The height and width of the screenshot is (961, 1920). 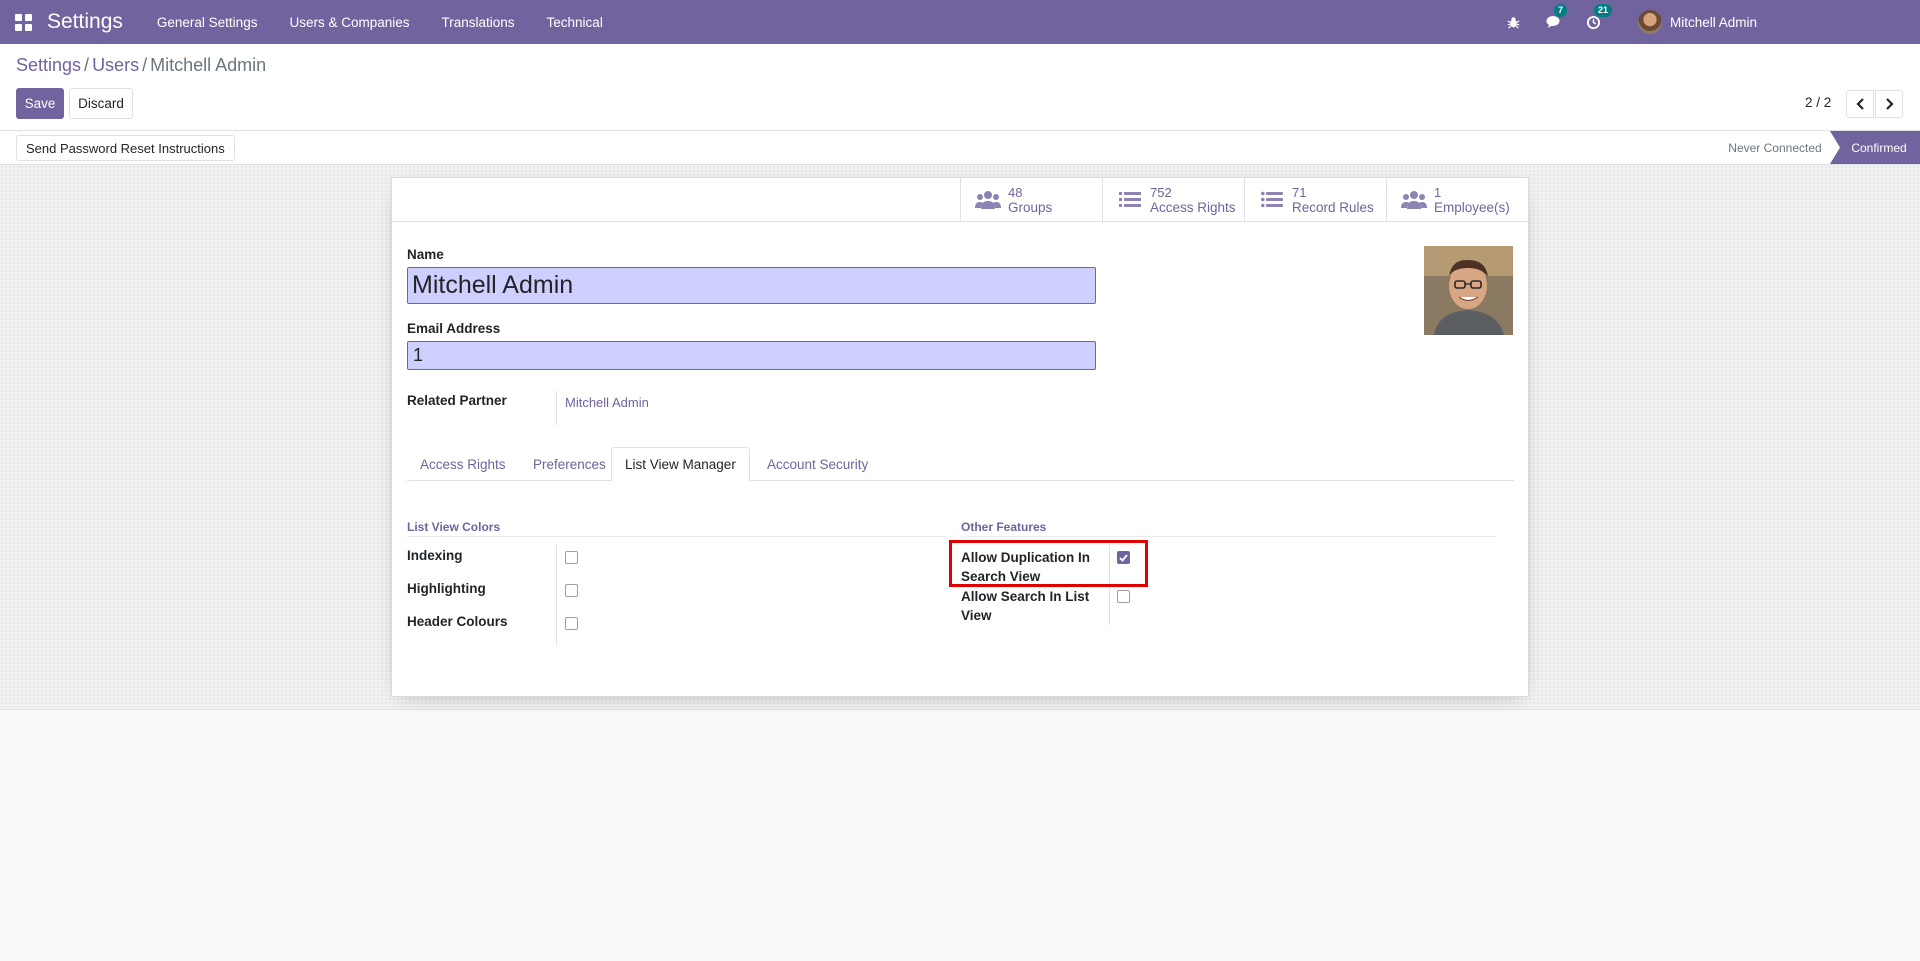 I want to click on discard-button: Discard, so click(x=101, y=103).